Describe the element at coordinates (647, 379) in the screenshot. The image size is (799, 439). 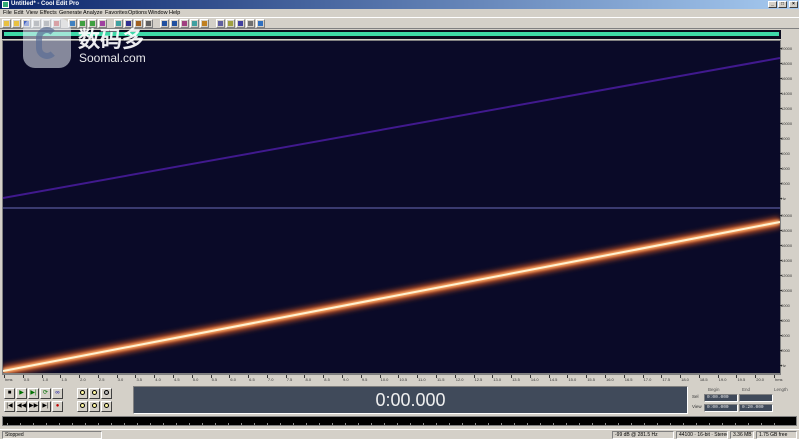
I see `time-tick-label: 17.0` at that location.